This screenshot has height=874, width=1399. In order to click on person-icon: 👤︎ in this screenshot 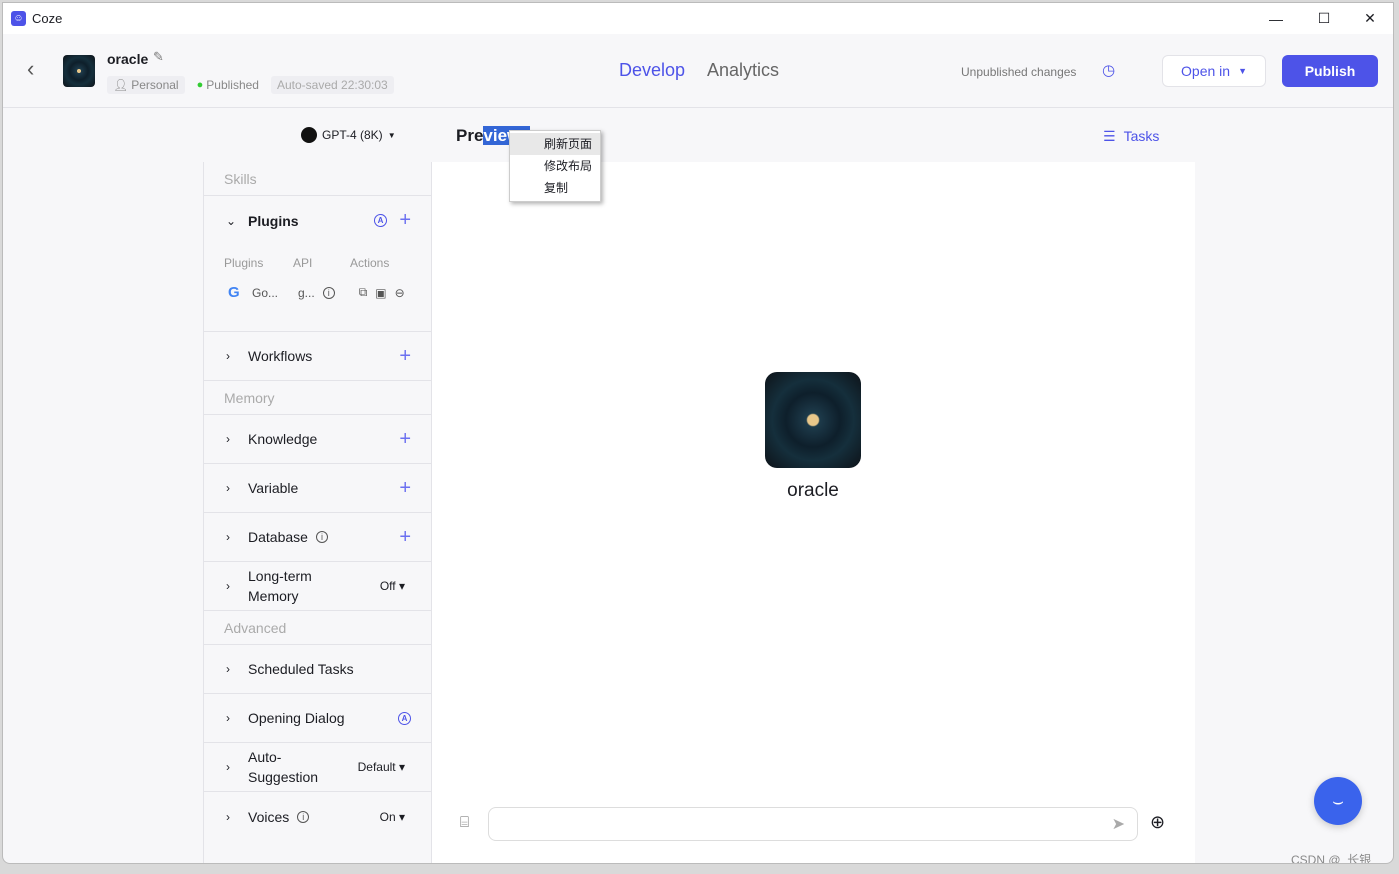, I will do `click(121, 85)`.